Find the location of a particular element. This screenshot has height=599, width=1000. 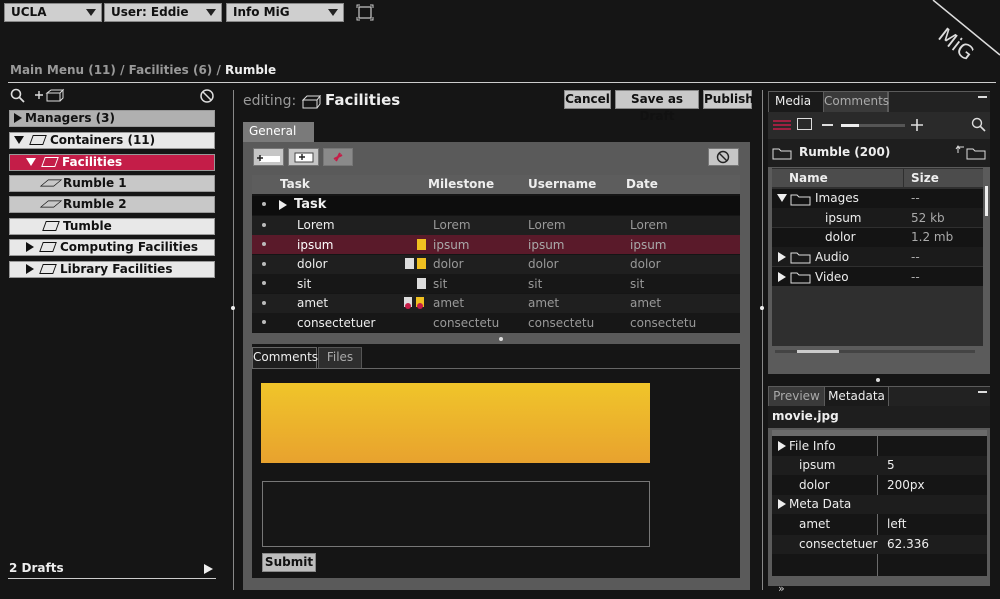

publish-button: Publish is located at coordinates (728, 99).